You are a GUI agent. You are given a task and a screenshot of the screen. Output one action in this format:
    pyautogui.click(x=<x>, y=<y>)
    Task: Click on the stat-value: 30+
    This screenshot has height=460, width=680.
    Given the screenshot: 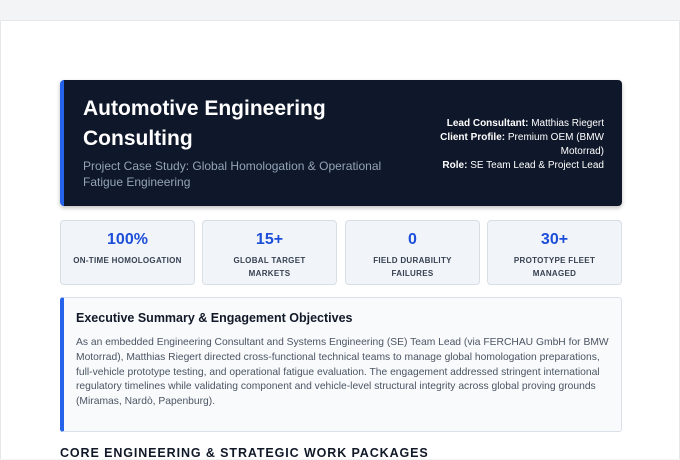 What is the action you would take?
    pyautogui.click(x=554, y=239)
    